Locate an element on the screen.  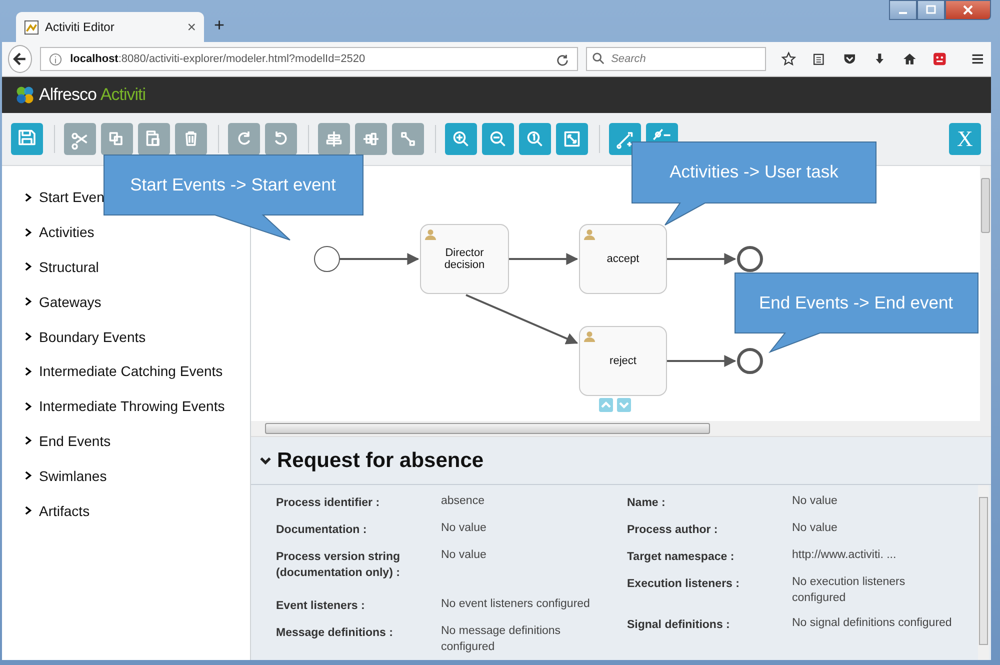
palette-group: Intermediate Throwing Events is located at coordinates (132, 406).